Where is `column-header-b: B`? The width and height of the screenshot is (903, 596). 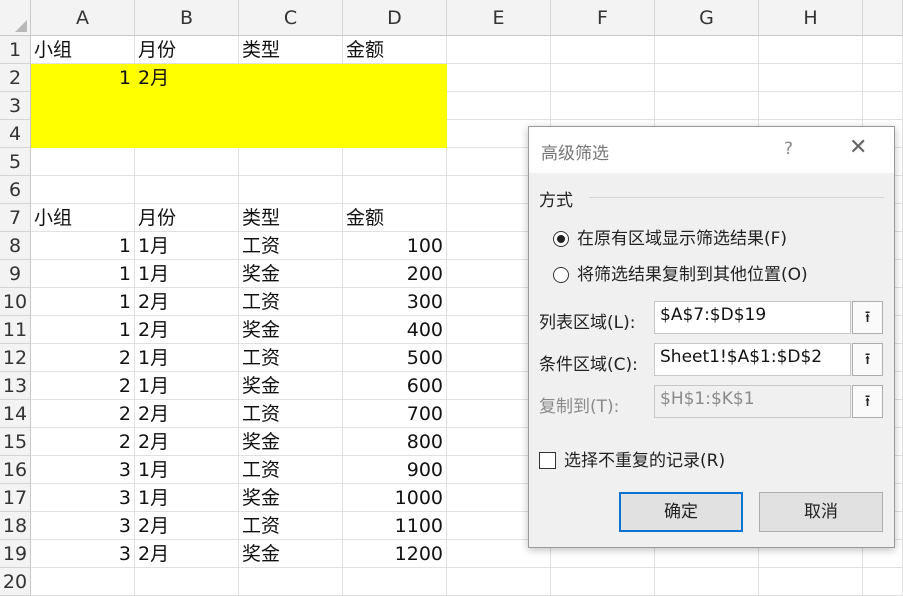
column-header-b: B is located at coordinates (187, 18).